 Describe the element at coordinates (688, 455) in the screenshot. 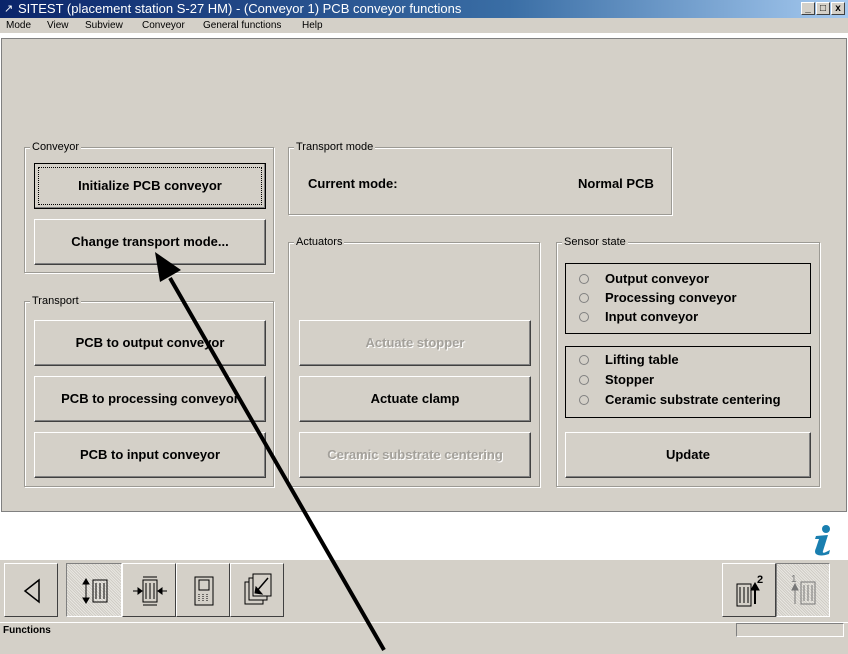

I see `update-button: Update` at that location.